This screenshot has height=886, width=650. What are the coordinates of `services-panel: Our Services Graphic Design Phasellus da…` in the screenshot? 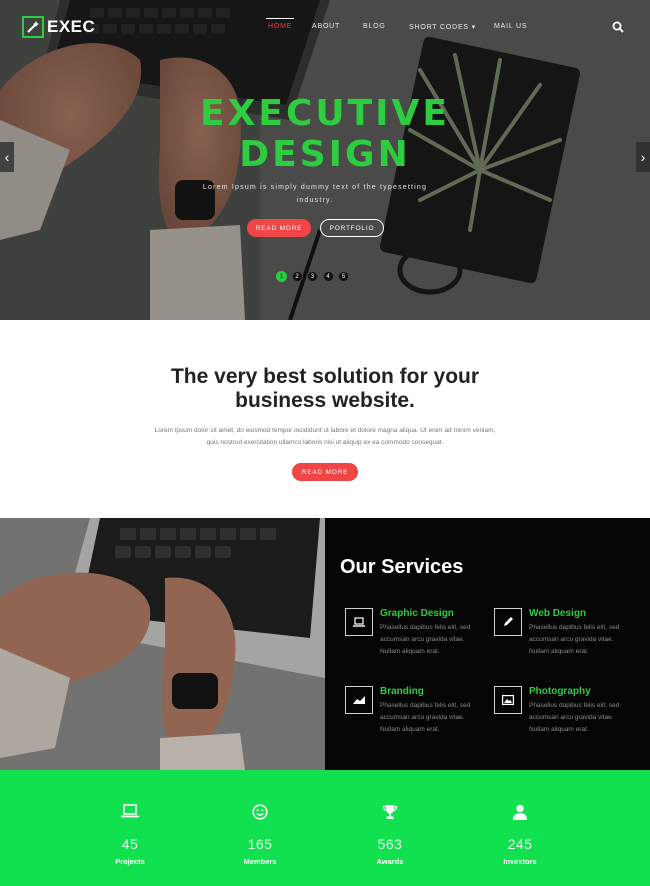 It's located at (487, 644).